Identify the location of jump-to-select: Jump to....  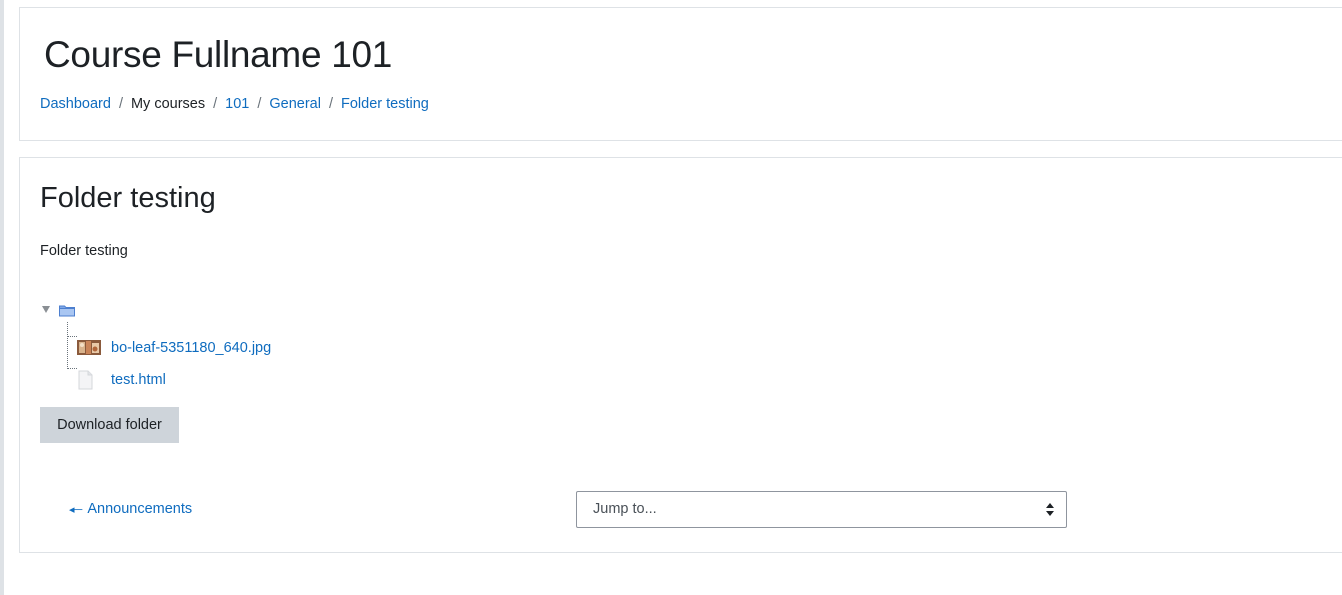
(821, 509).